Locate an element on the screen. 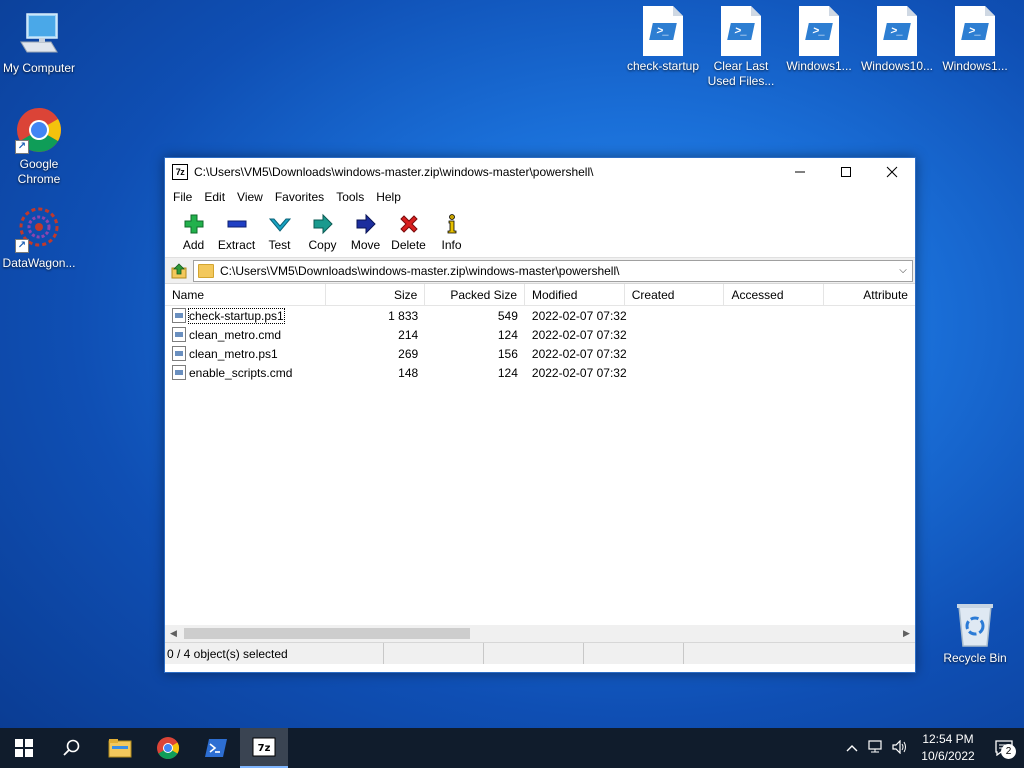 The image size is (1024, 768). move-arrow-icon is located at coordinates (366, 224).